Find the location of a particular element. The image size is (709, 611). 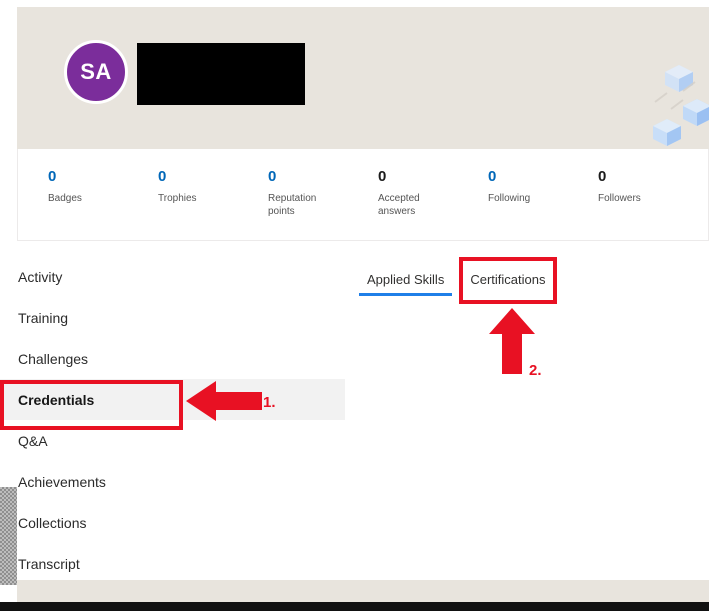

sidebar-item-training: Training is located at coordinates (172, 317).